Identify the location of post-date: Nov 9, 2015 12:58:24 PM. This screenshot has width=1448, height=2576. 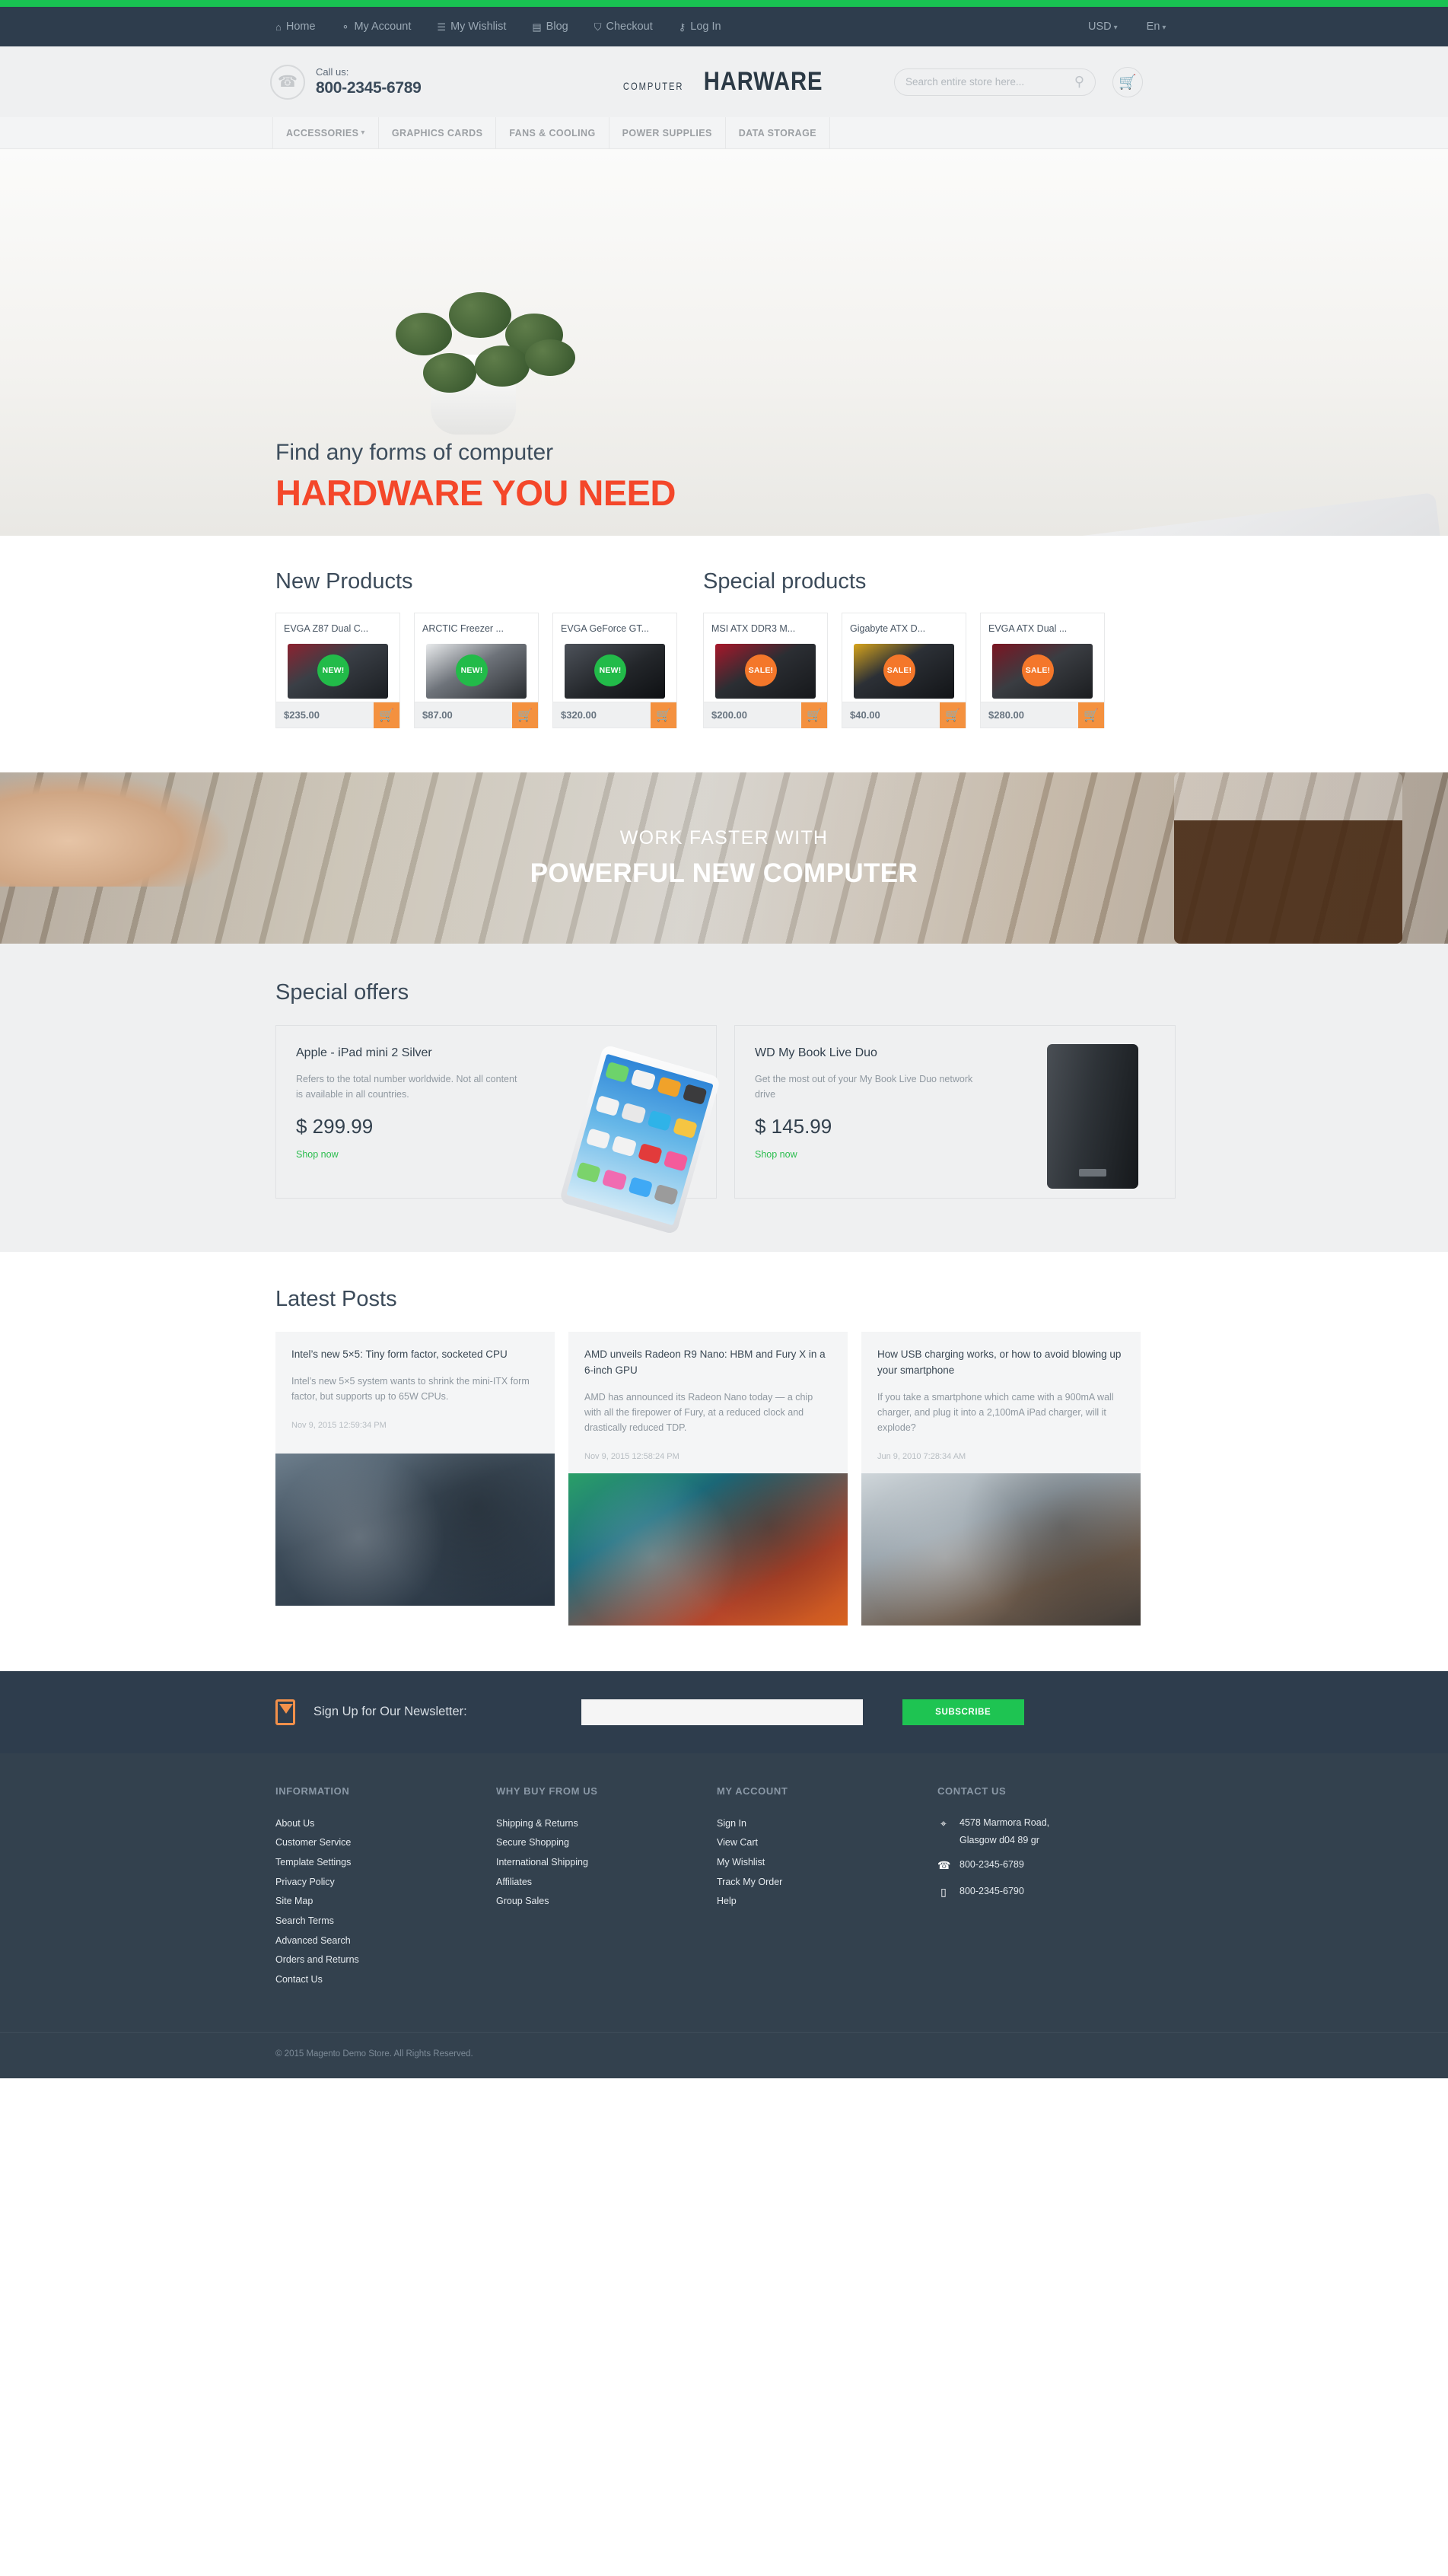
(631, 1456).